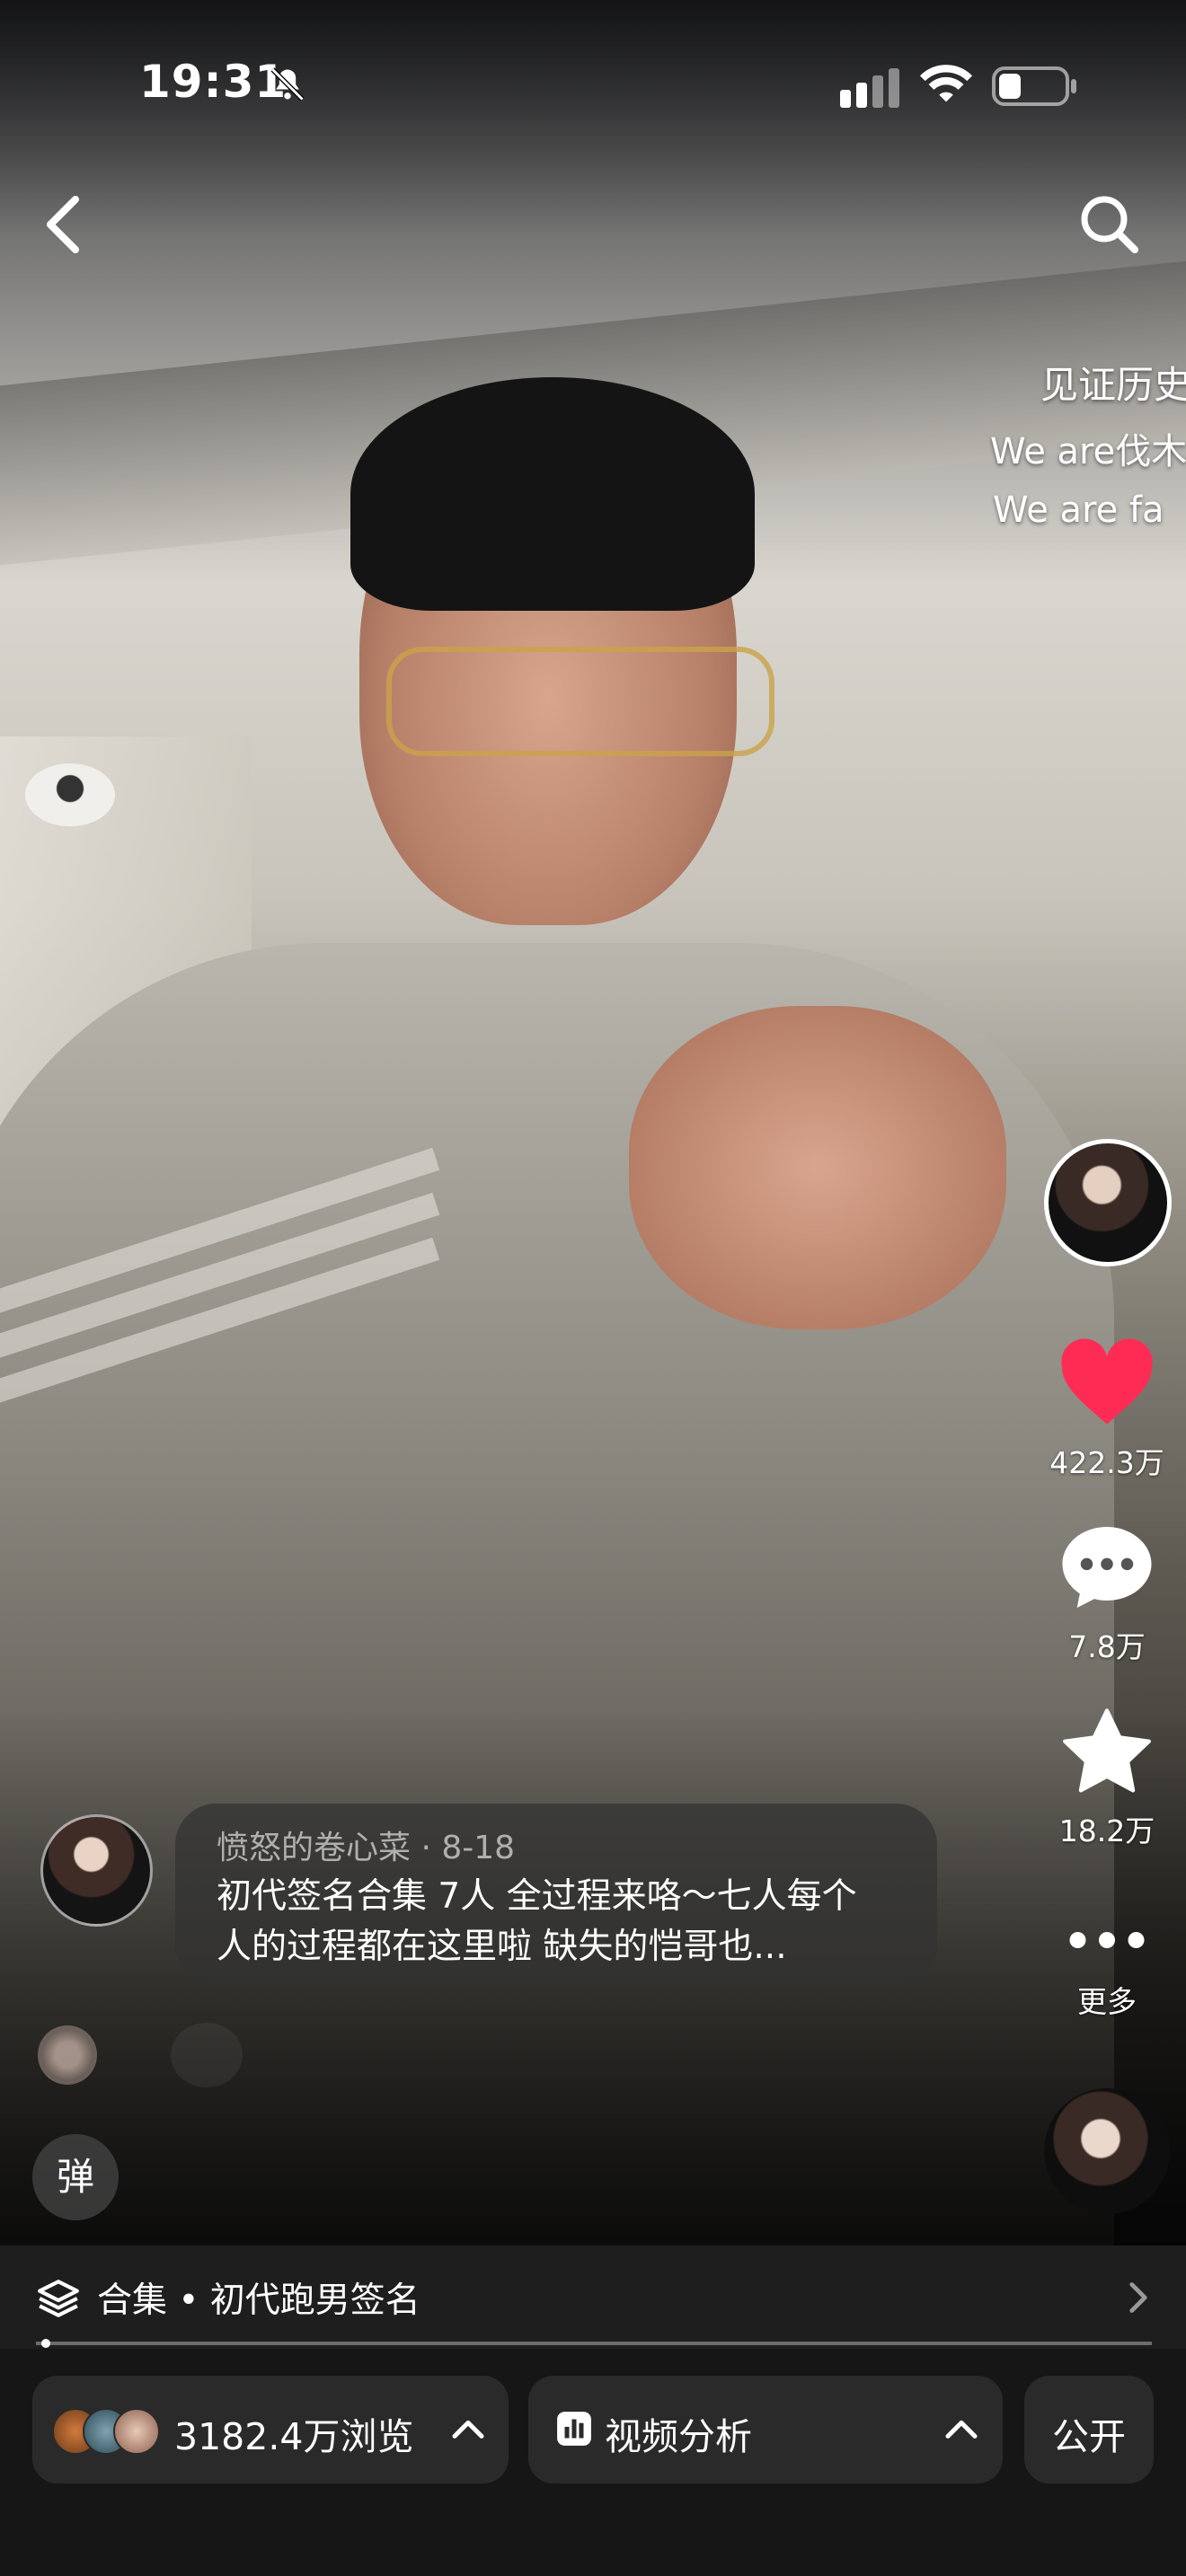  What do you see at coordinates (1088, 451) in the screenshot?
I see `video-overlay-text: We are伐木` at bounding box center [1088, 451].